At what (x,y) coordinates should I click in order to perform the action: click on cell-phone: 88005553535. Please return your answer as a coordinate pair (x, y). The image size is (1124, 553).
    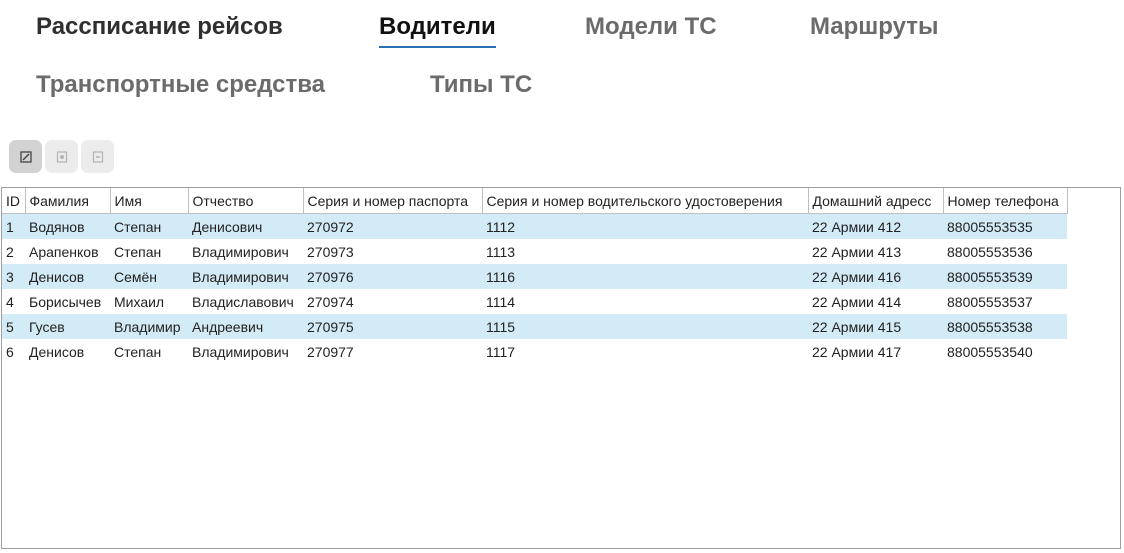
    Looking at the image, I should click on (1005, 226).